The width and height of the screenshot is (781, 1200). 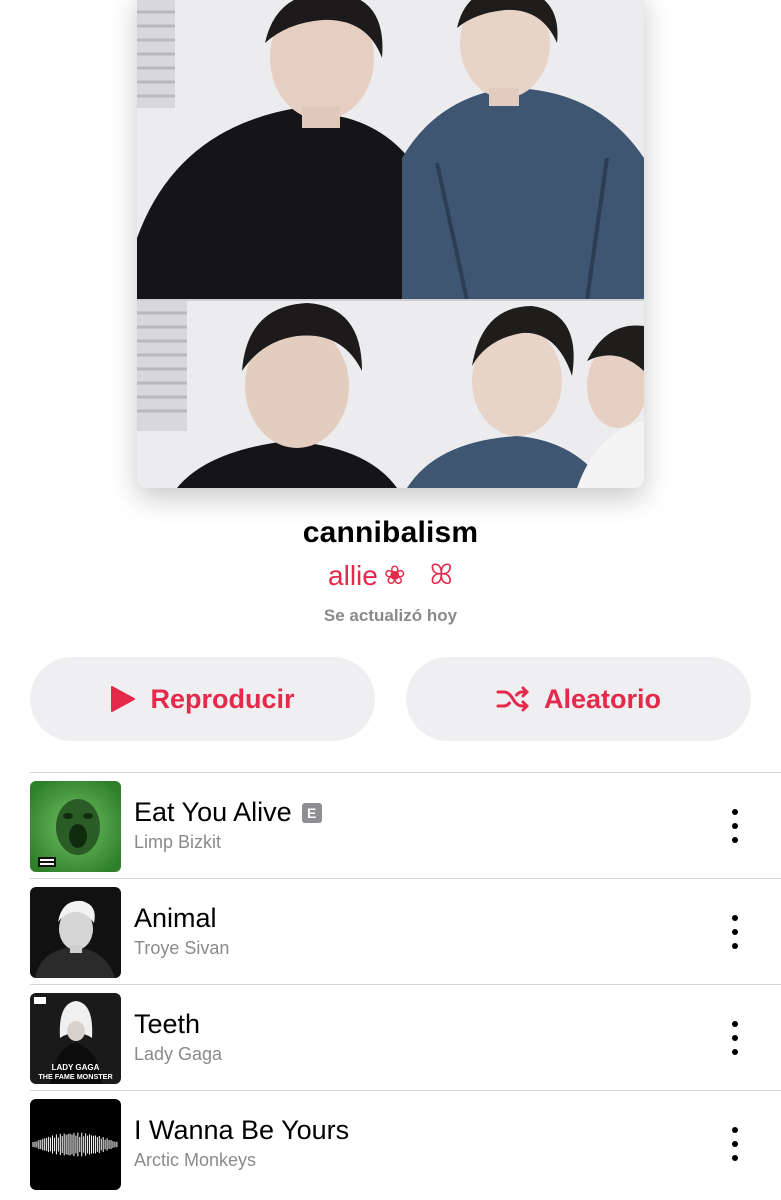 What do you see at coordinates (394, 575) in the screenshot?
I see `flower-icon: ❀` at bounding box center [394, 575].